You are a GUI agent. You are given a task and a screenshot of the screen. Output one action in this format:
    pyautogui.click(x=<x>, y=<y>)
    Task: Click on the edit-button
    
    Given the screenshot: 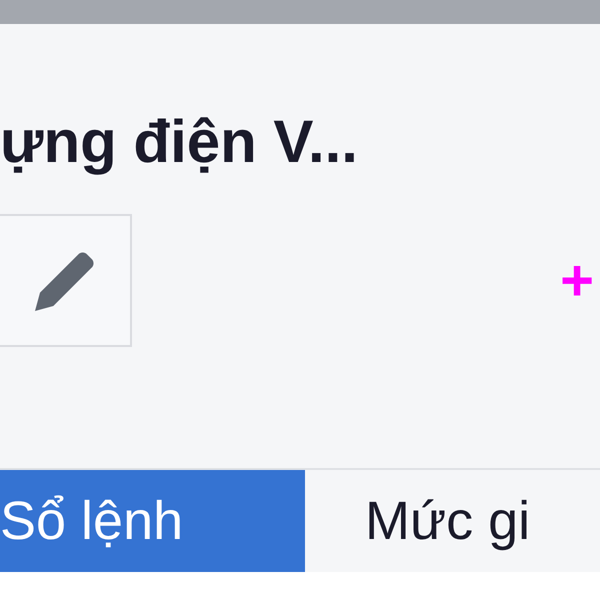 What is the action you would take?
    pyautogui.click(x=66, y=280)
    